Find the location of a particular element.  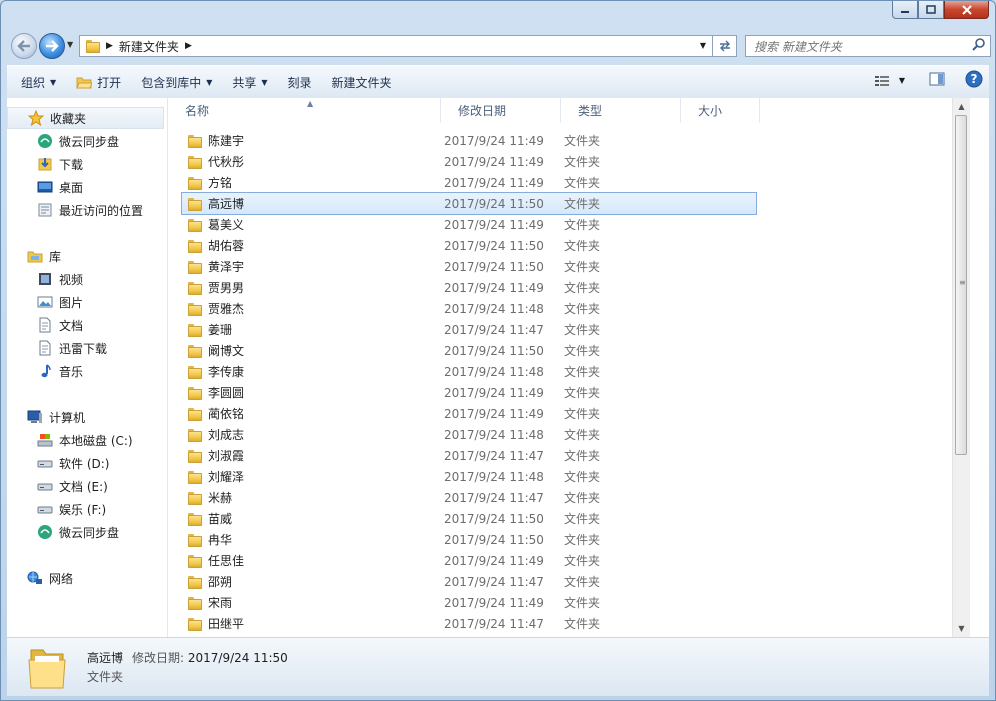

file-row: 胡佑蓉 2017/9/24 11:50 文件夹 is located at coordinates (548, 245).